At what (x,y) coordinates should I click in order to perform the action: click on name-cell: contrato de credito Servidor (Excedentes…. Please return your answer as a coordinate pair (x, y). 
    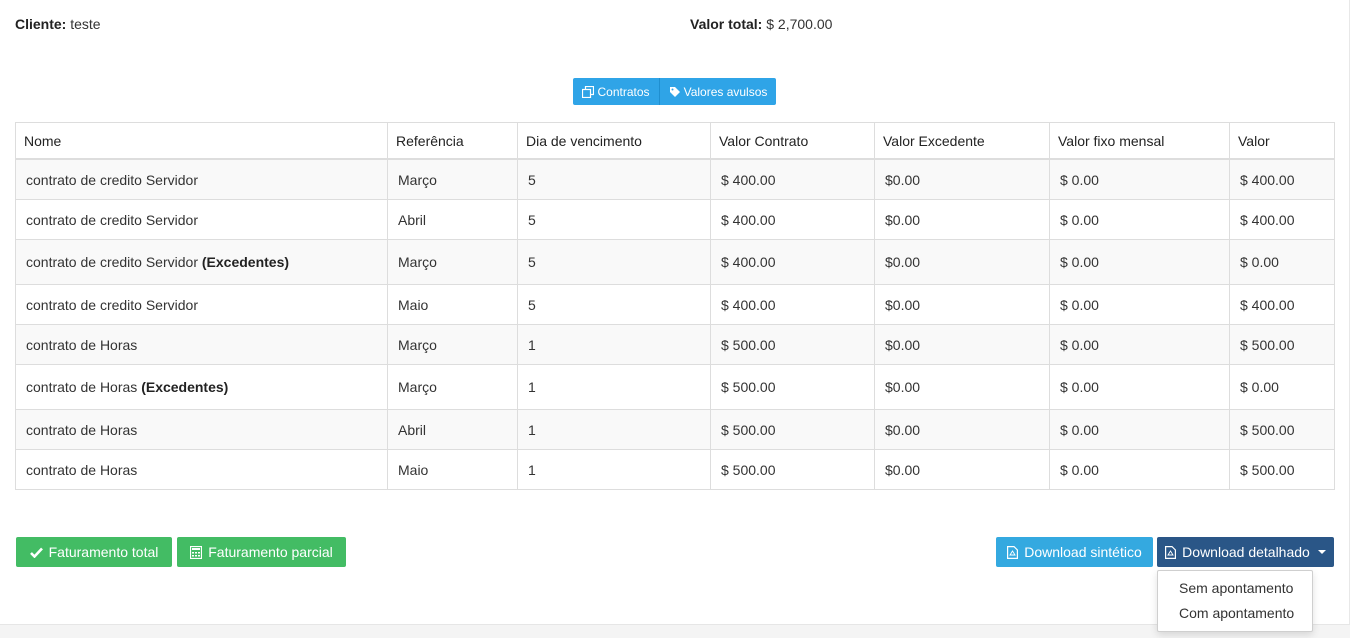
    Looking at the image, I should click on (201, 262).